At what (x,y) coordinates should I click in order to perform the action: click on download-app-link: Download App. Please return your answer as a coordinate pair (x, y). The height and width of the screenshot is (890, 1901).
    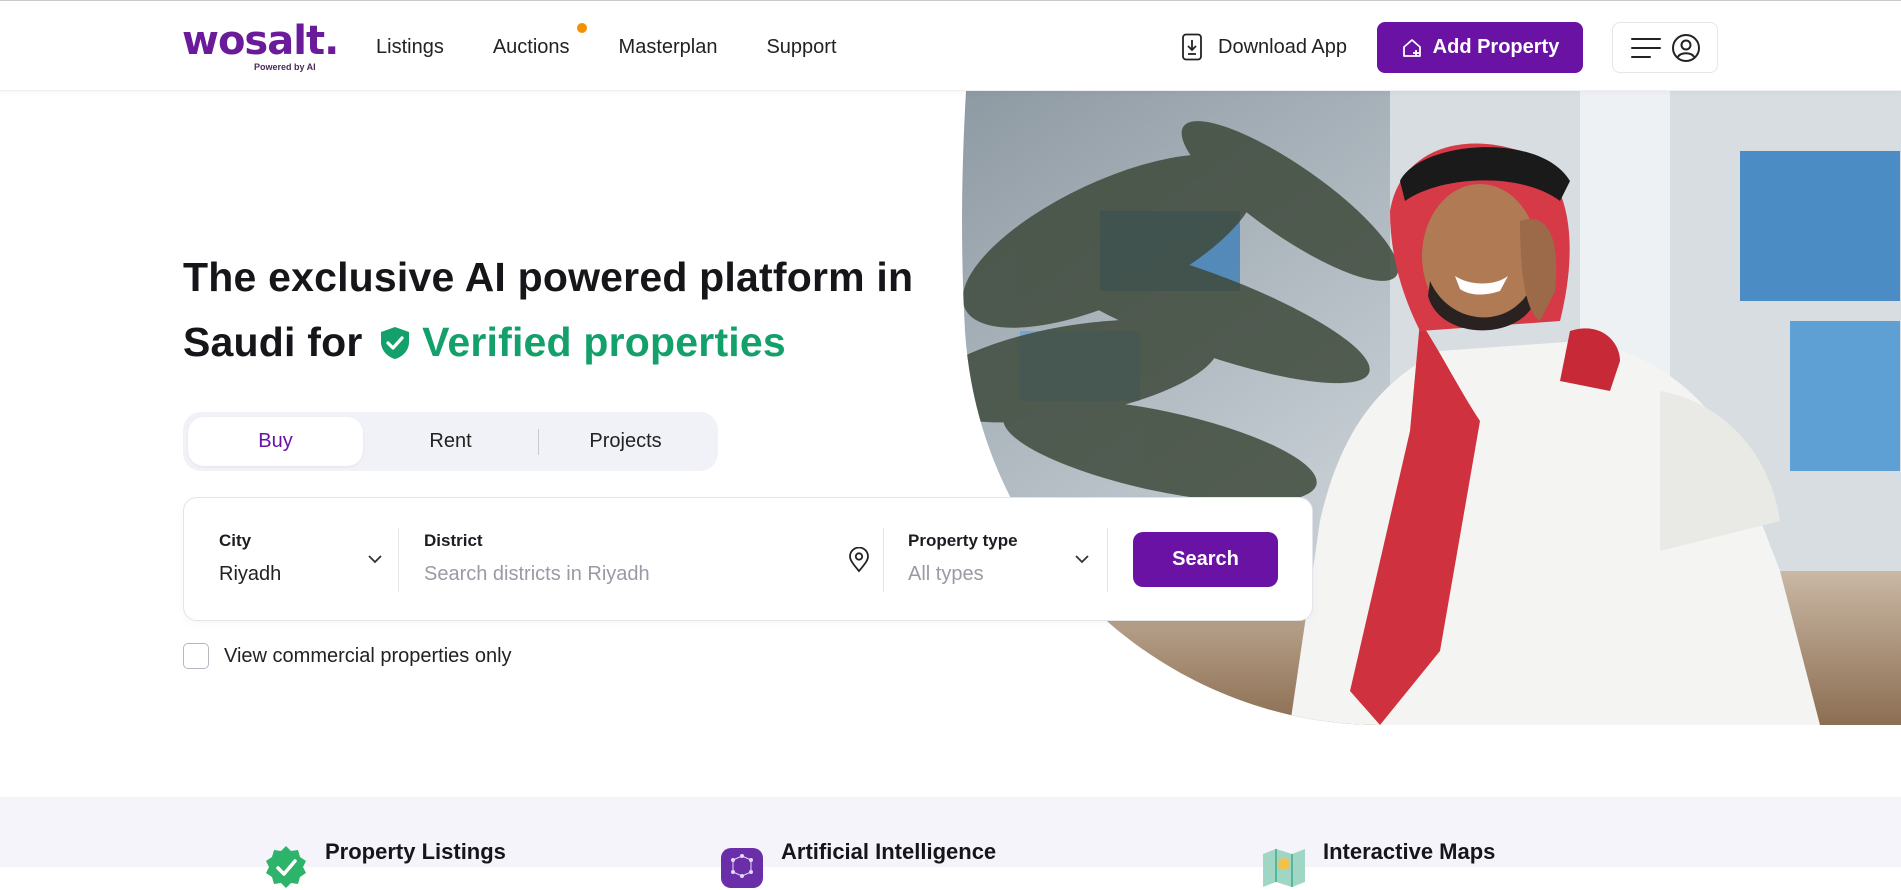
    Looking at the image, I should click on (1263, 47).